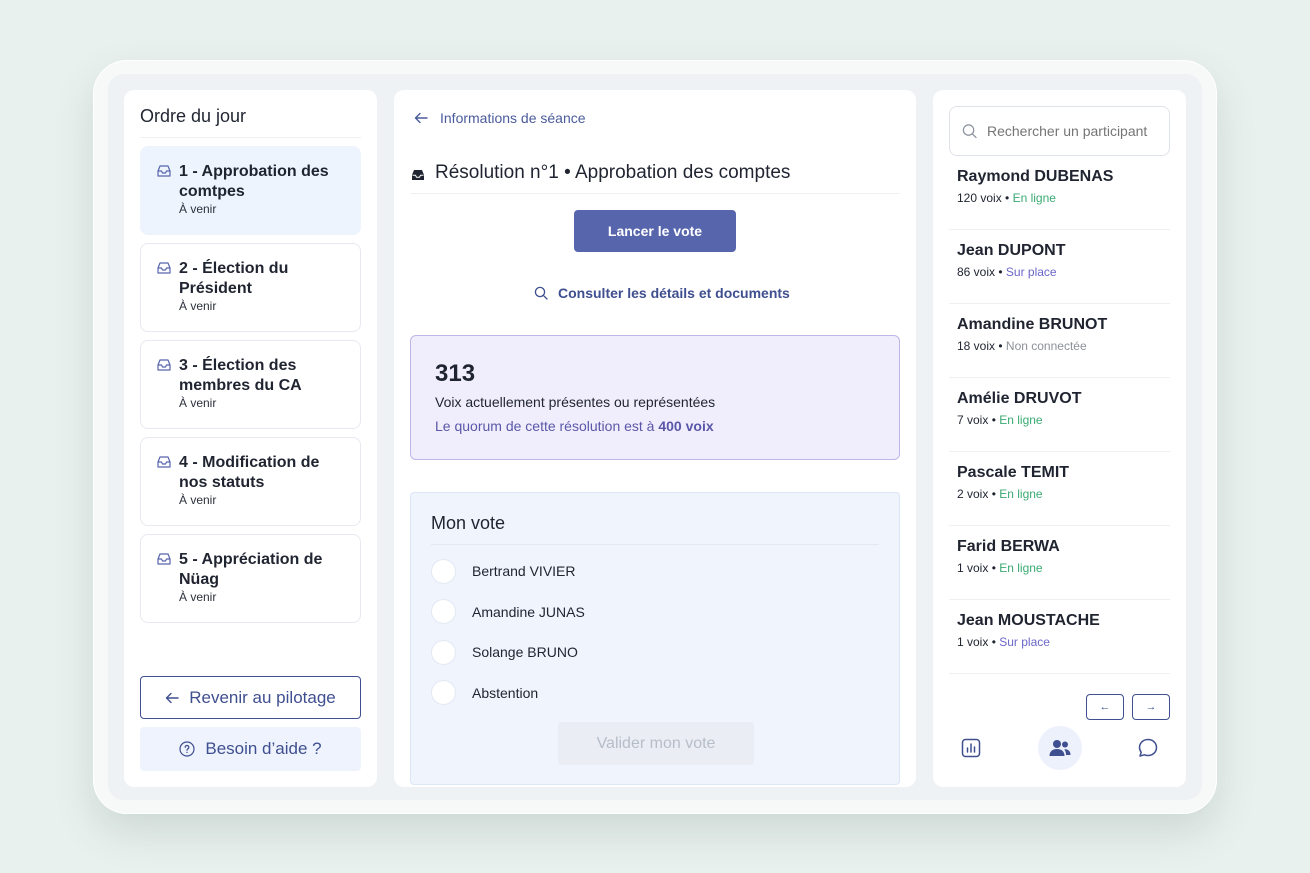  What do you see at coordinates (505, 692) in the screenshot?
I see `vote-option-label: Abstention` at bounding box center [505, 692].